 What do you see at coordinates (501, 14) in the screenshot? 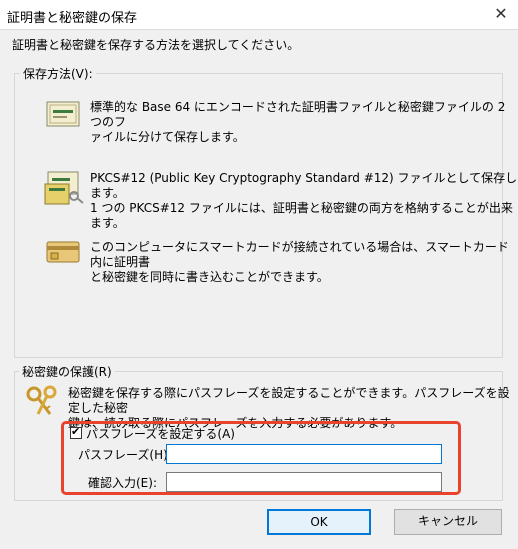
I see `close-icon: ✕` at bounding box center [501, 14].